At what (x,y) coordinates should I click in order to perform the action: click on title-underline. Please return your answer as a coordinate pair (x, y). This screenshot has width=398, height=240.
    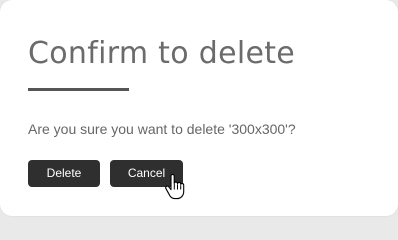
    Looking at the image, I should click on (78, 89).